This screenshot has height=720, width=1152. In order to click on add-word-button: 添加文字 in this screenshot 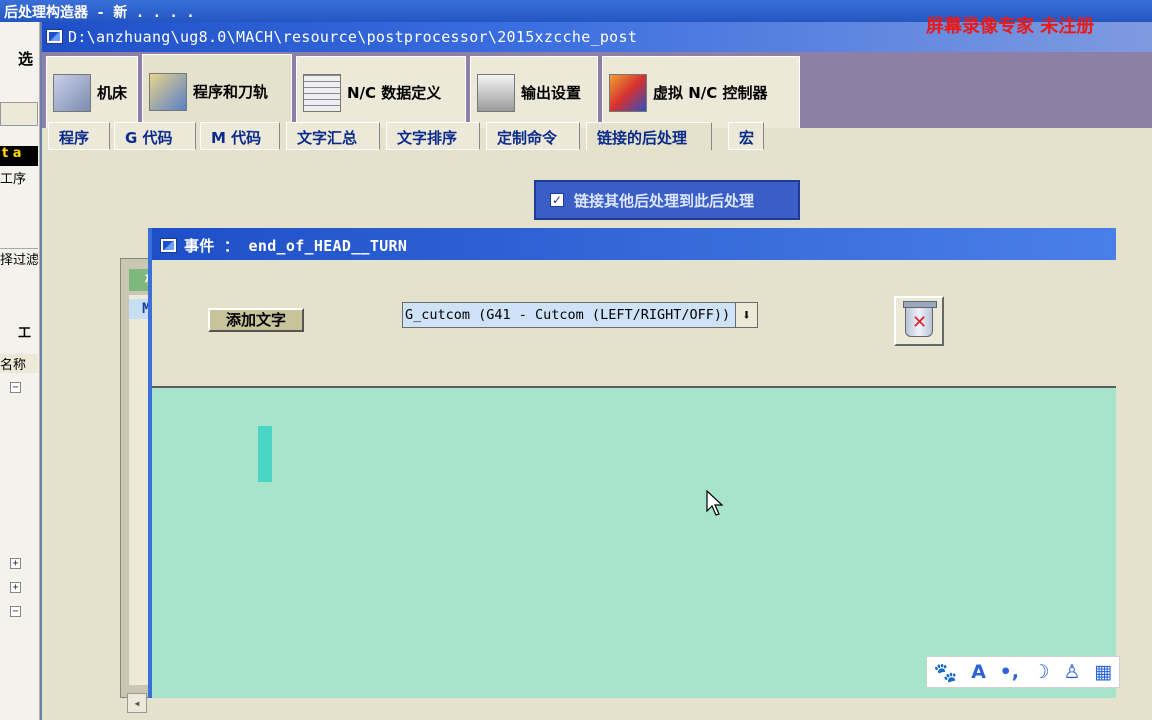, I will do `click(256, 320)`.